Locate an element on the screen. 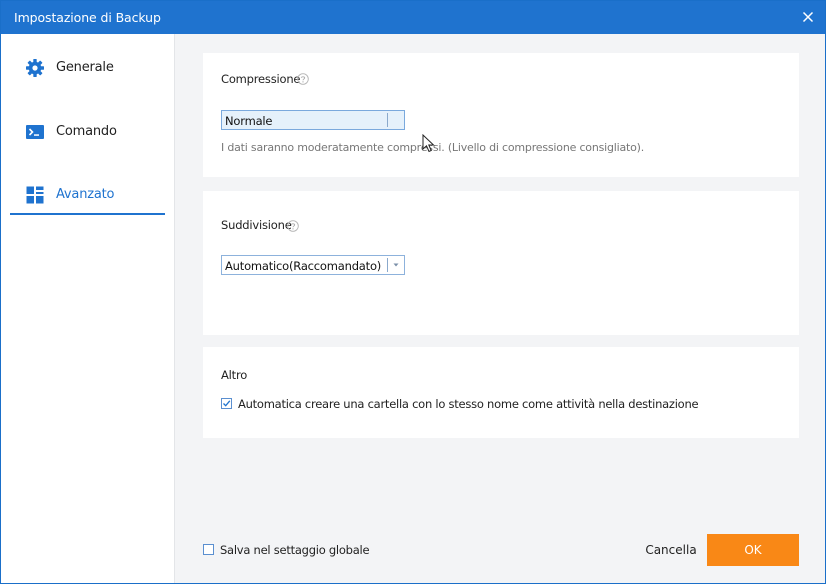  checkbox-unchecked-icon is located at coordinates (208, 549).